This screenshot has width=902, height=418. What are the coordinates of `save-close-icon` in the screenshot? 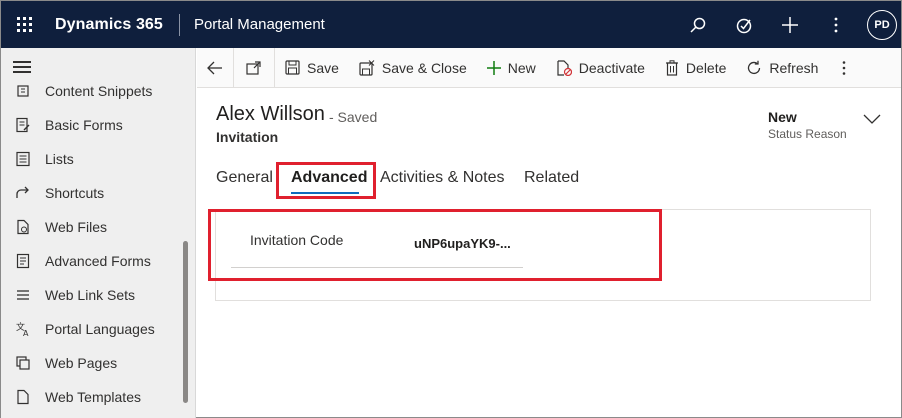 It's located at (367, 67).